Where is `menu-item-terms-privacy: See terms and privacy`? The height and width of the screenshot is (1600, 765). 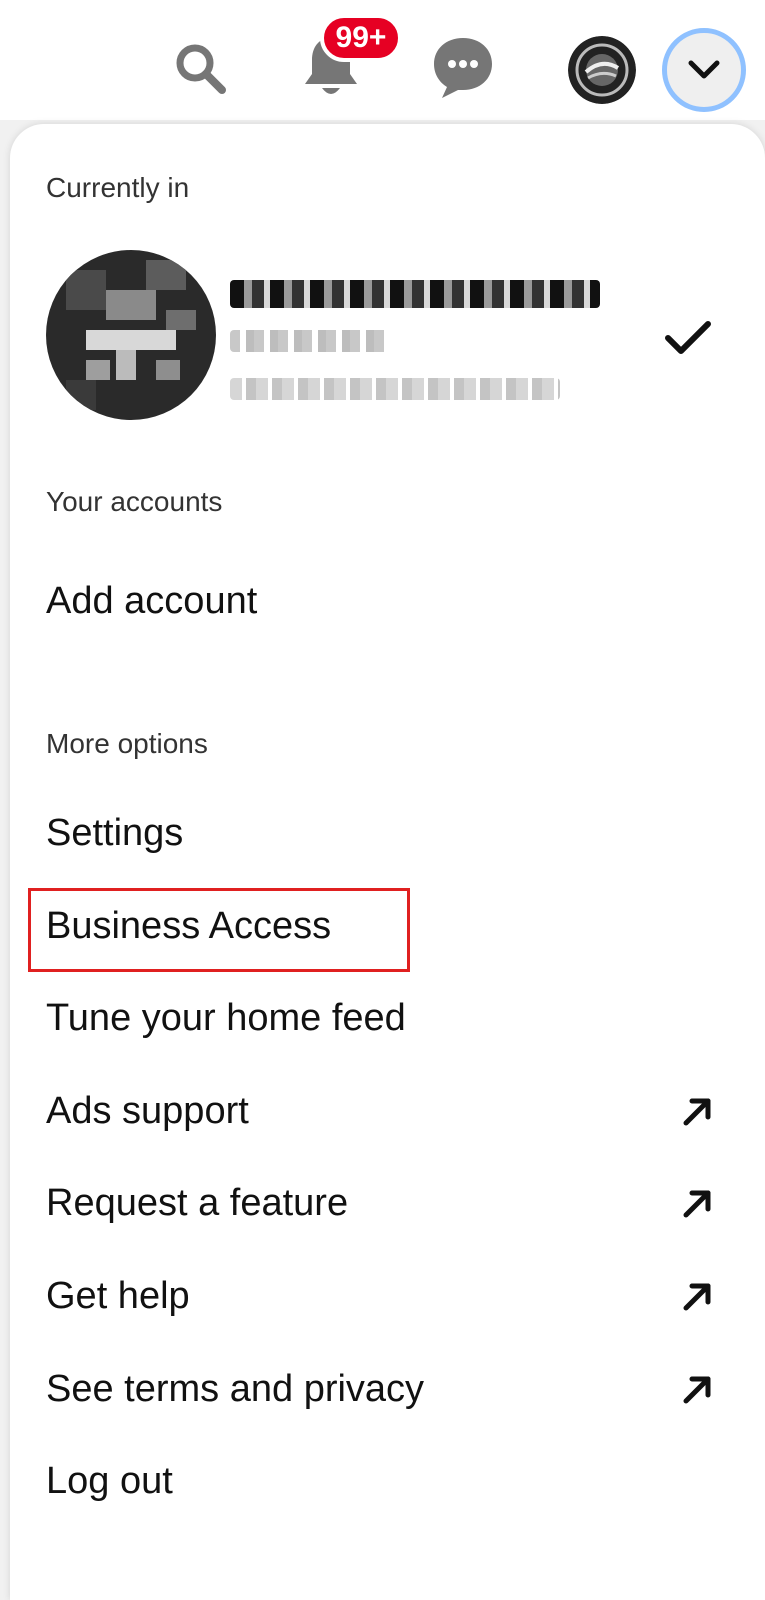
menu-item-terms-privacy: See terms and privacy is located at coordinates (235, 1389).